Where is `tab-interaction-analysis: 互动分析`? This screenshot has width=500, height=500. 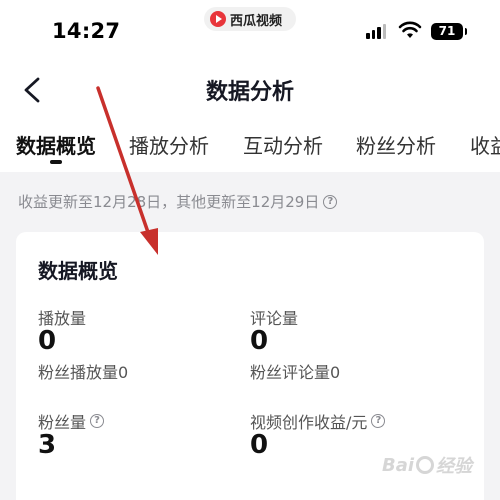
tab-interaction-analysis: 互动分析 is located at coordinates (283, 144).